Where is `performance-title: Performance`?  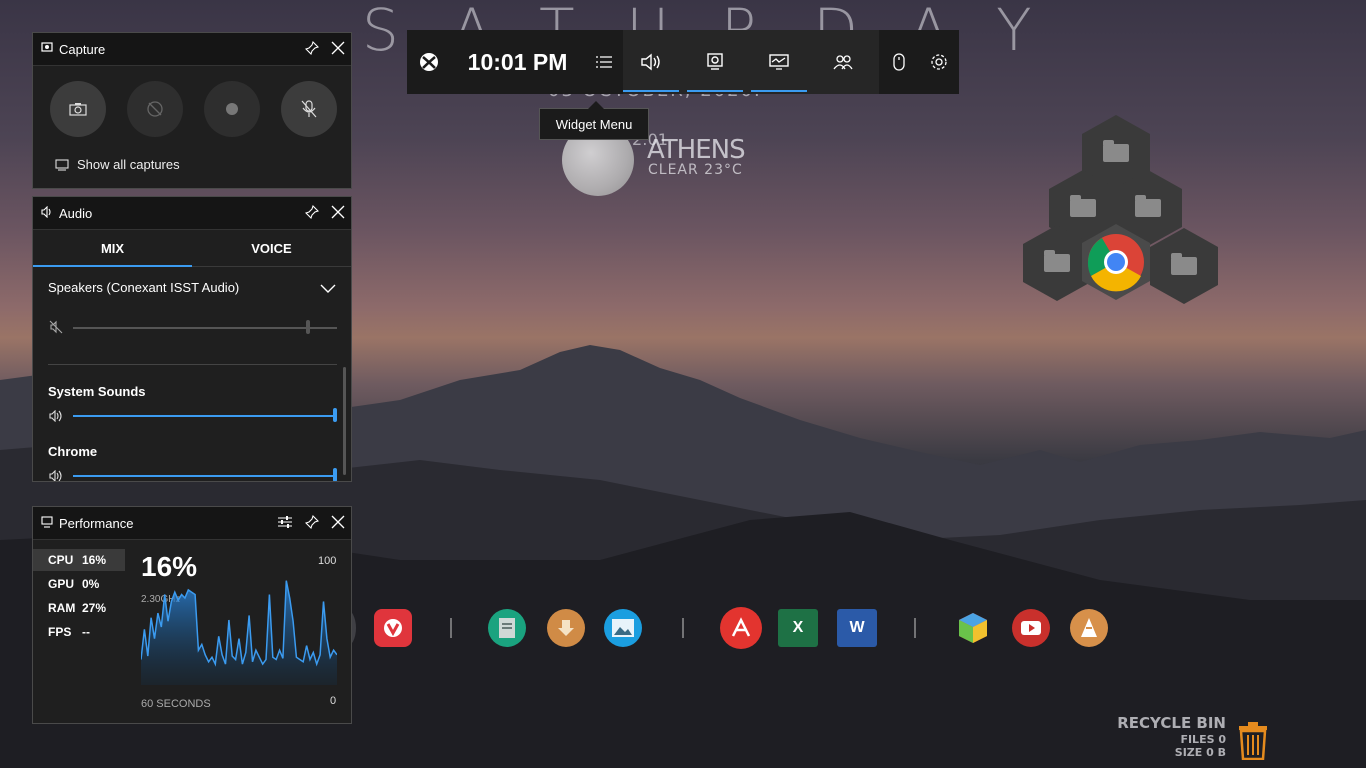 performance-title: Performance is located at coordinates (96, 523).